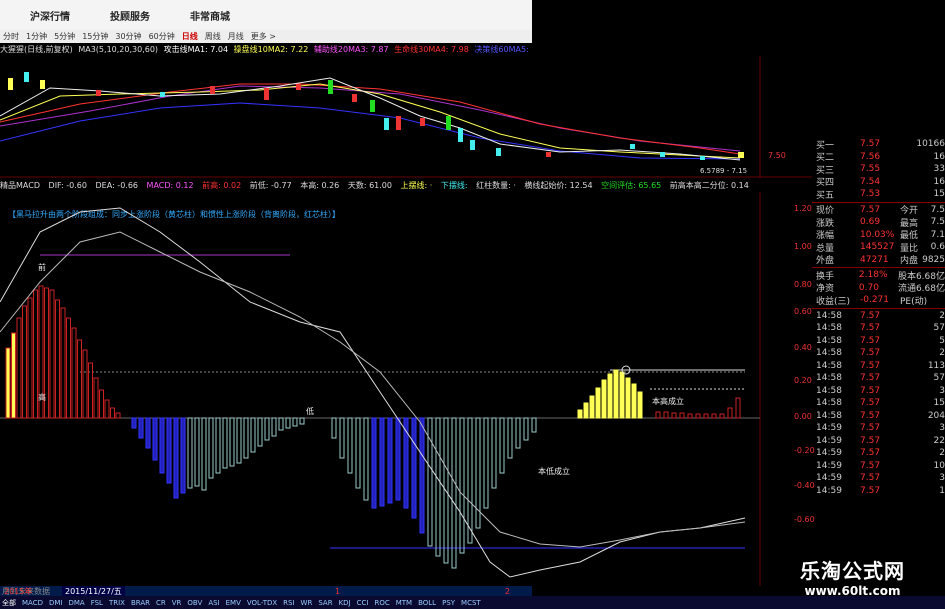 The width and height of the screenshot is (945, 609). Describe the element at coordinates (194, 603) in the screenshot. I see `indicator-tab: OBV` at that location.